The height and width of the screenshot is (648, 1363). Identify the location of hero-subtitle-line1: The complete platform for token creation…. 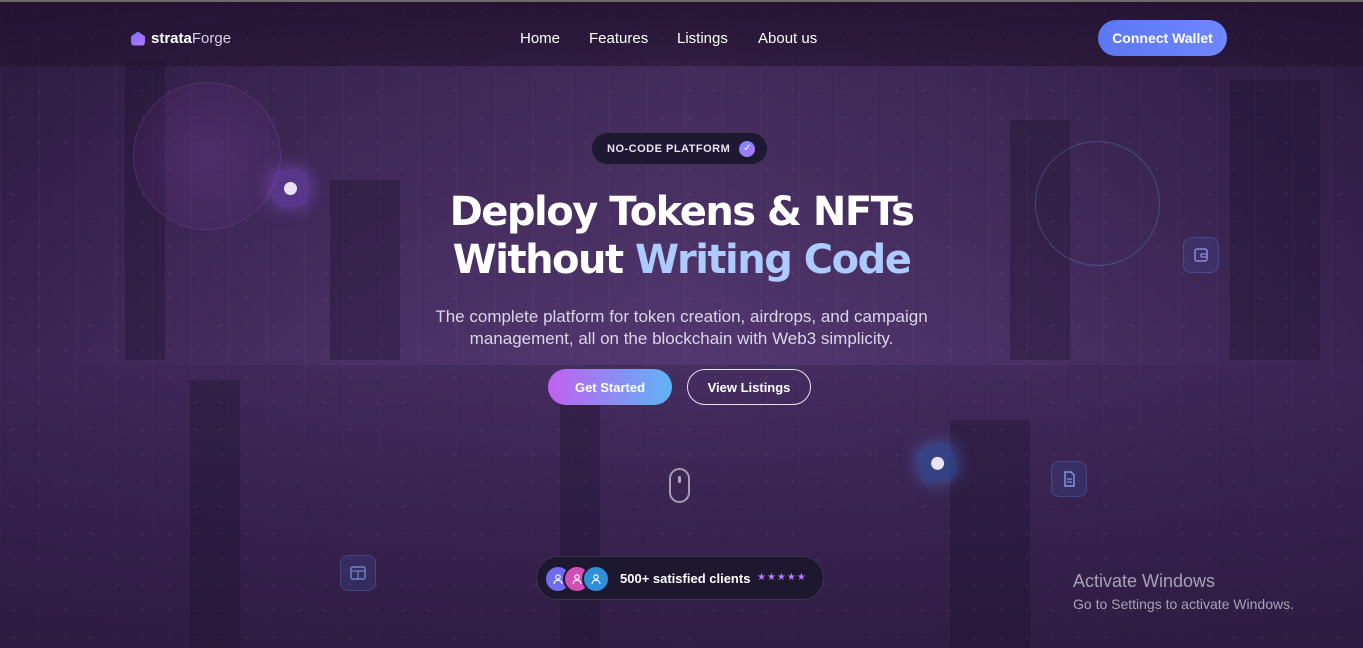
(681, 316).